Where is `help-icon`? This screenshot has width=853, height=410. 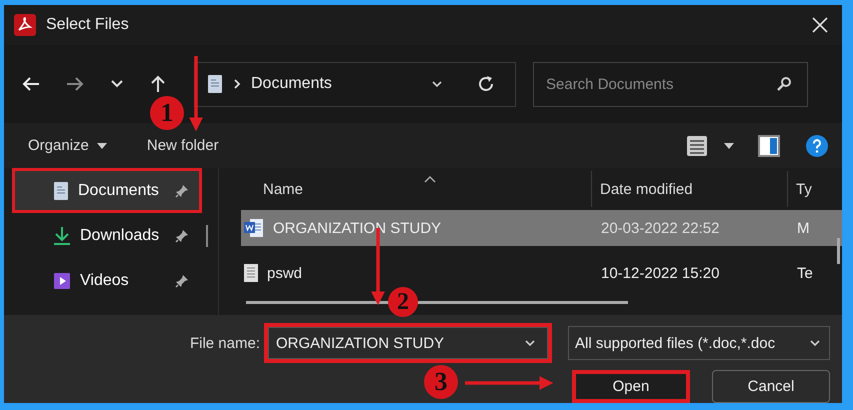 help-icon is located at coordinates (817, 145).